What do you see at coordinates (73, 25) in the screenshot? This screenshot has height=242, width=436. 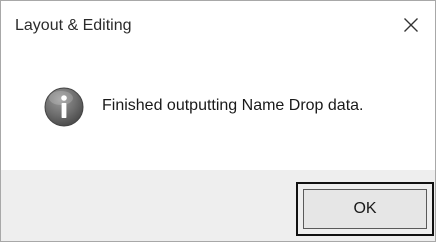 I see `window-title: Layout & Editing` at bounding box center [73, 25].